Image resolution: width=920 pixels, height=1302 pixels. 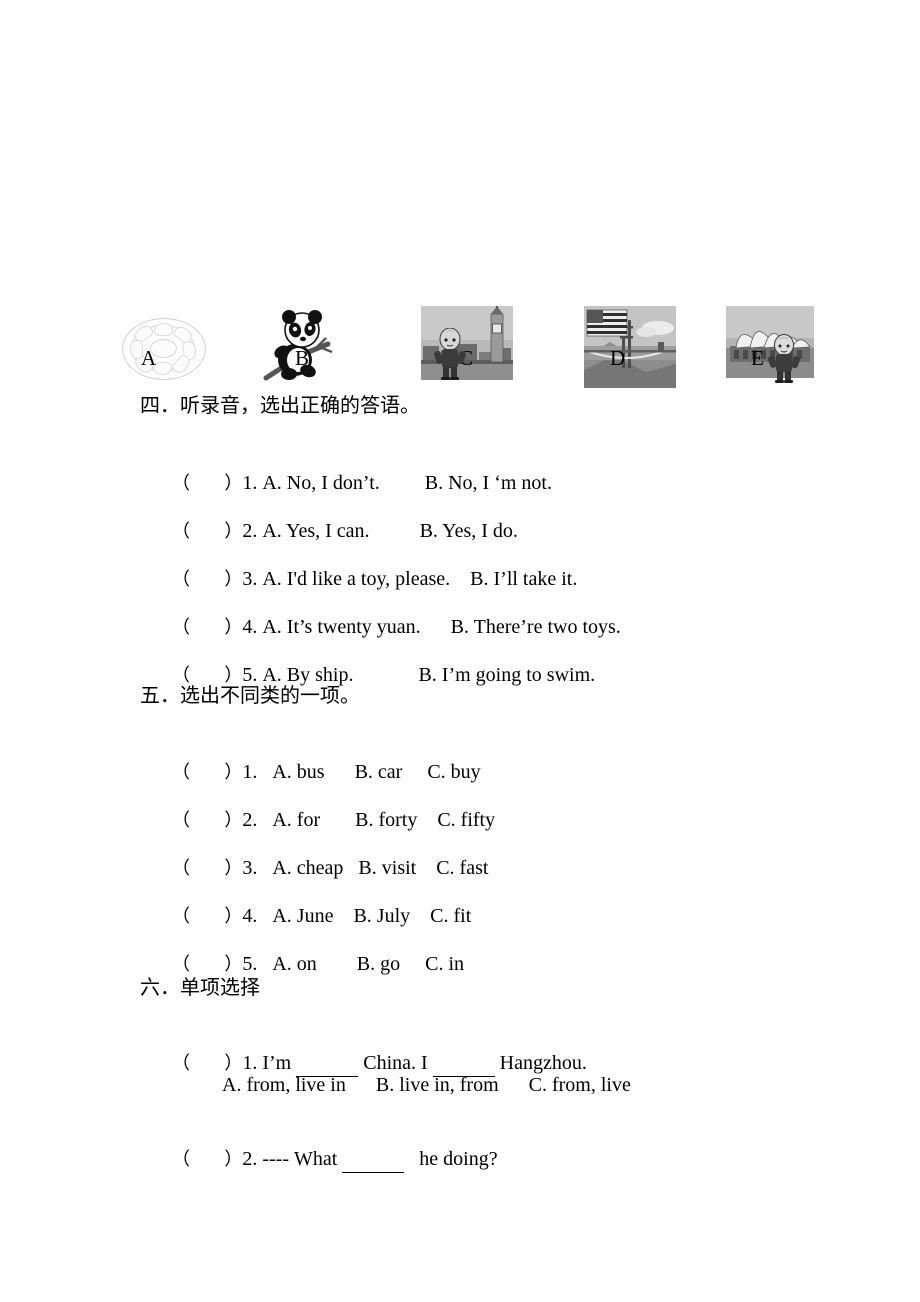 I want to click on stem-part-2: he doing?, so click(x=451, y=1159).